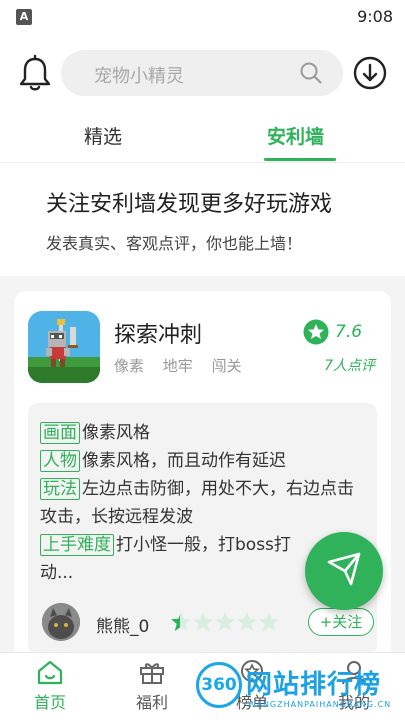 The width and height of the screenshot is (405, 720). I want to click on review-line: 玩法 左边点击防御，用处不大，右边点击攻击，长按远程发波, so click(200, 503).